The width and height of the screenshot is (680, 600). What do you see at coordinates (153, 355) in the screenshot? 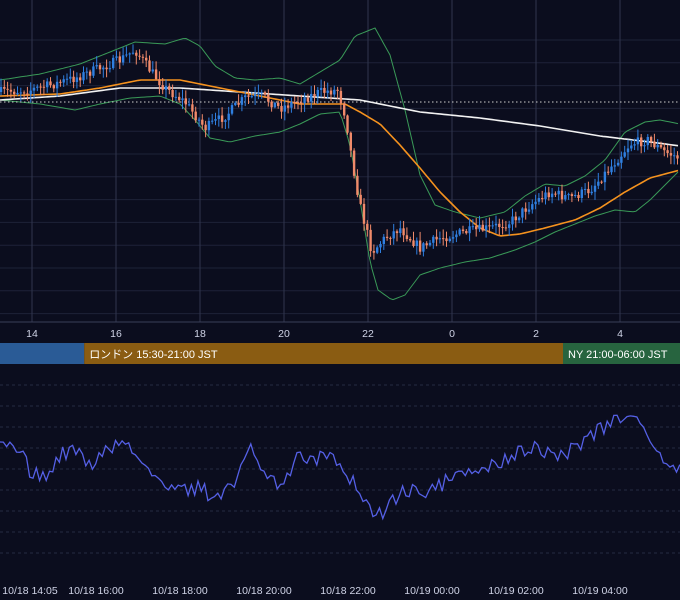
I see `session-label: ロンドン 15:30-21:00 JST` at bounding box center [153, 355].